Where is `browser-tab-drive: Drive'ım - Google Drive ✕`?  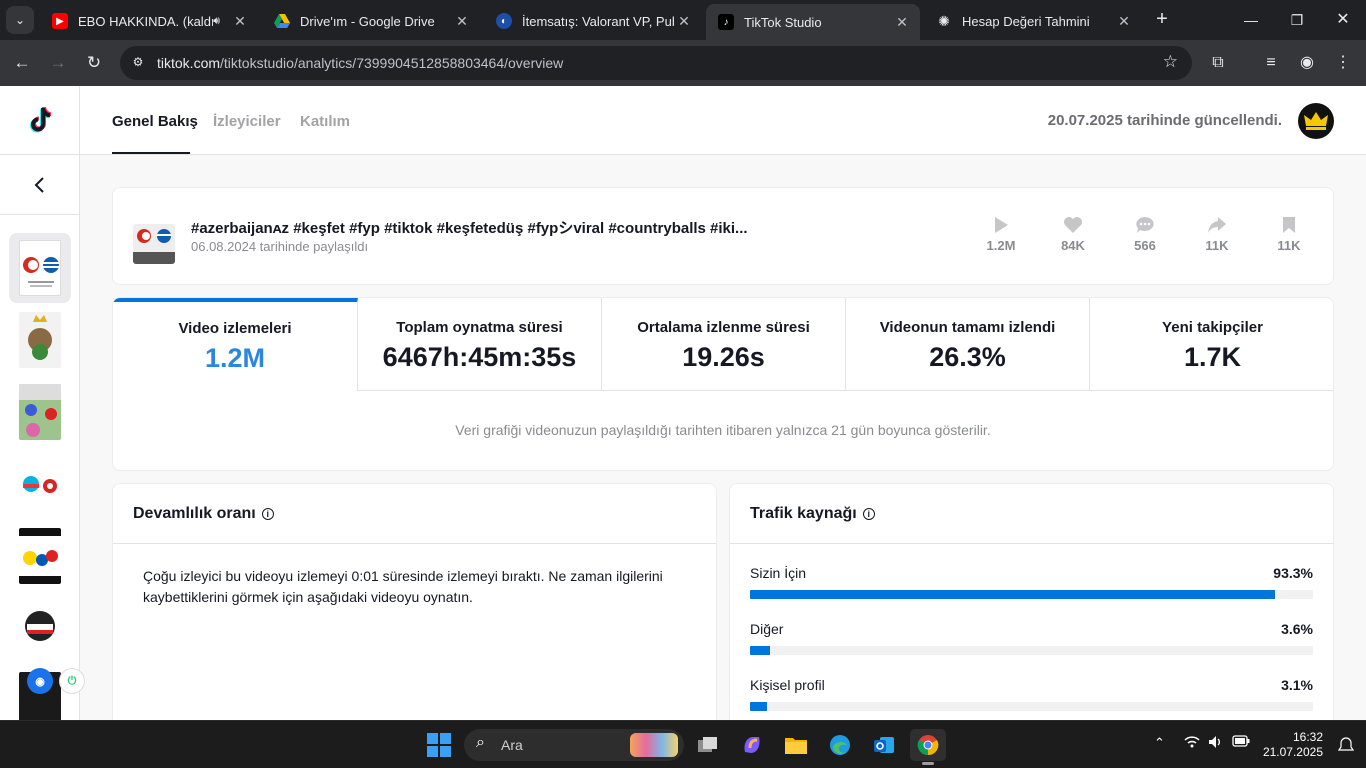
browser-tab-drive: Drive'ım - Google Drive ✕ is located at coordinates (371, 21).